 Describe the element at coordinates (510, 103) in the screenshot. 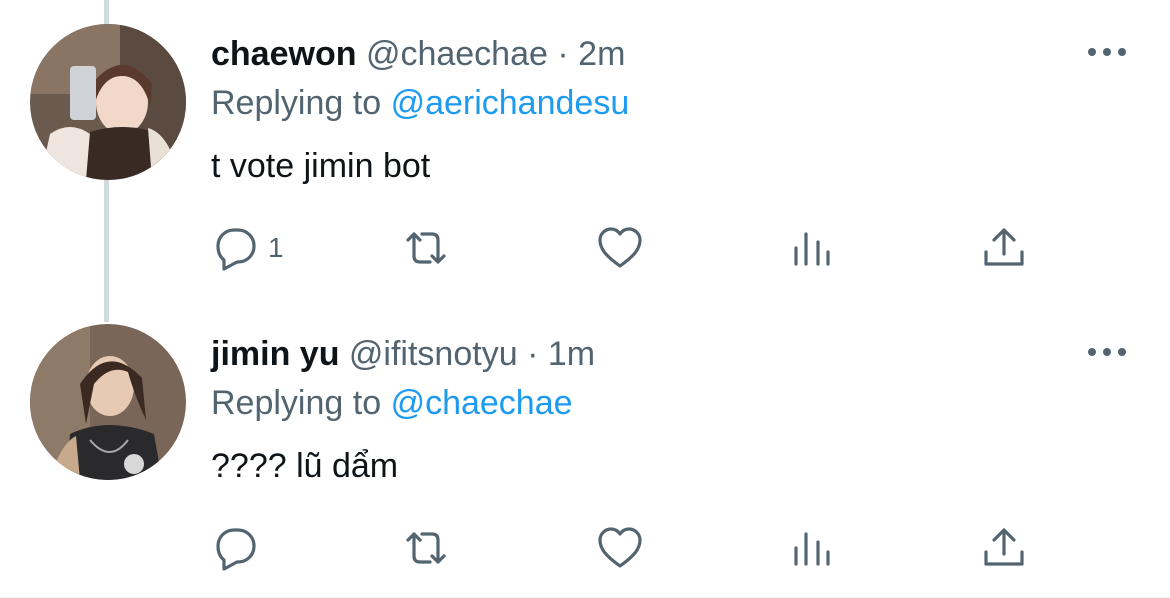

I see `replying-to-mention: @aerichandesu` at that location.